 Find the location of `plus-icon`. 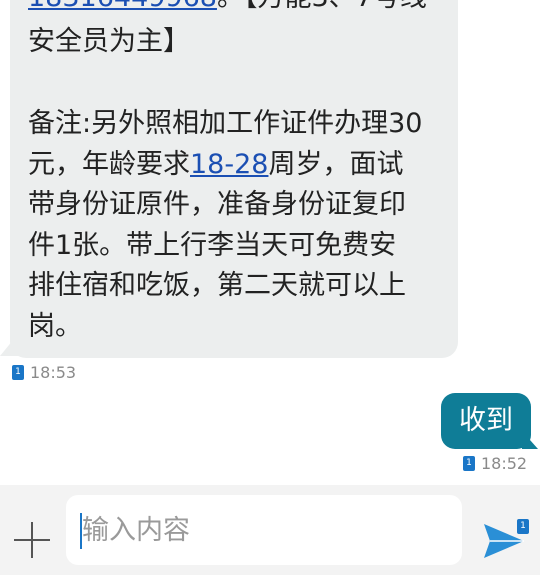

plus-icon is located at coordinates (32, 540).